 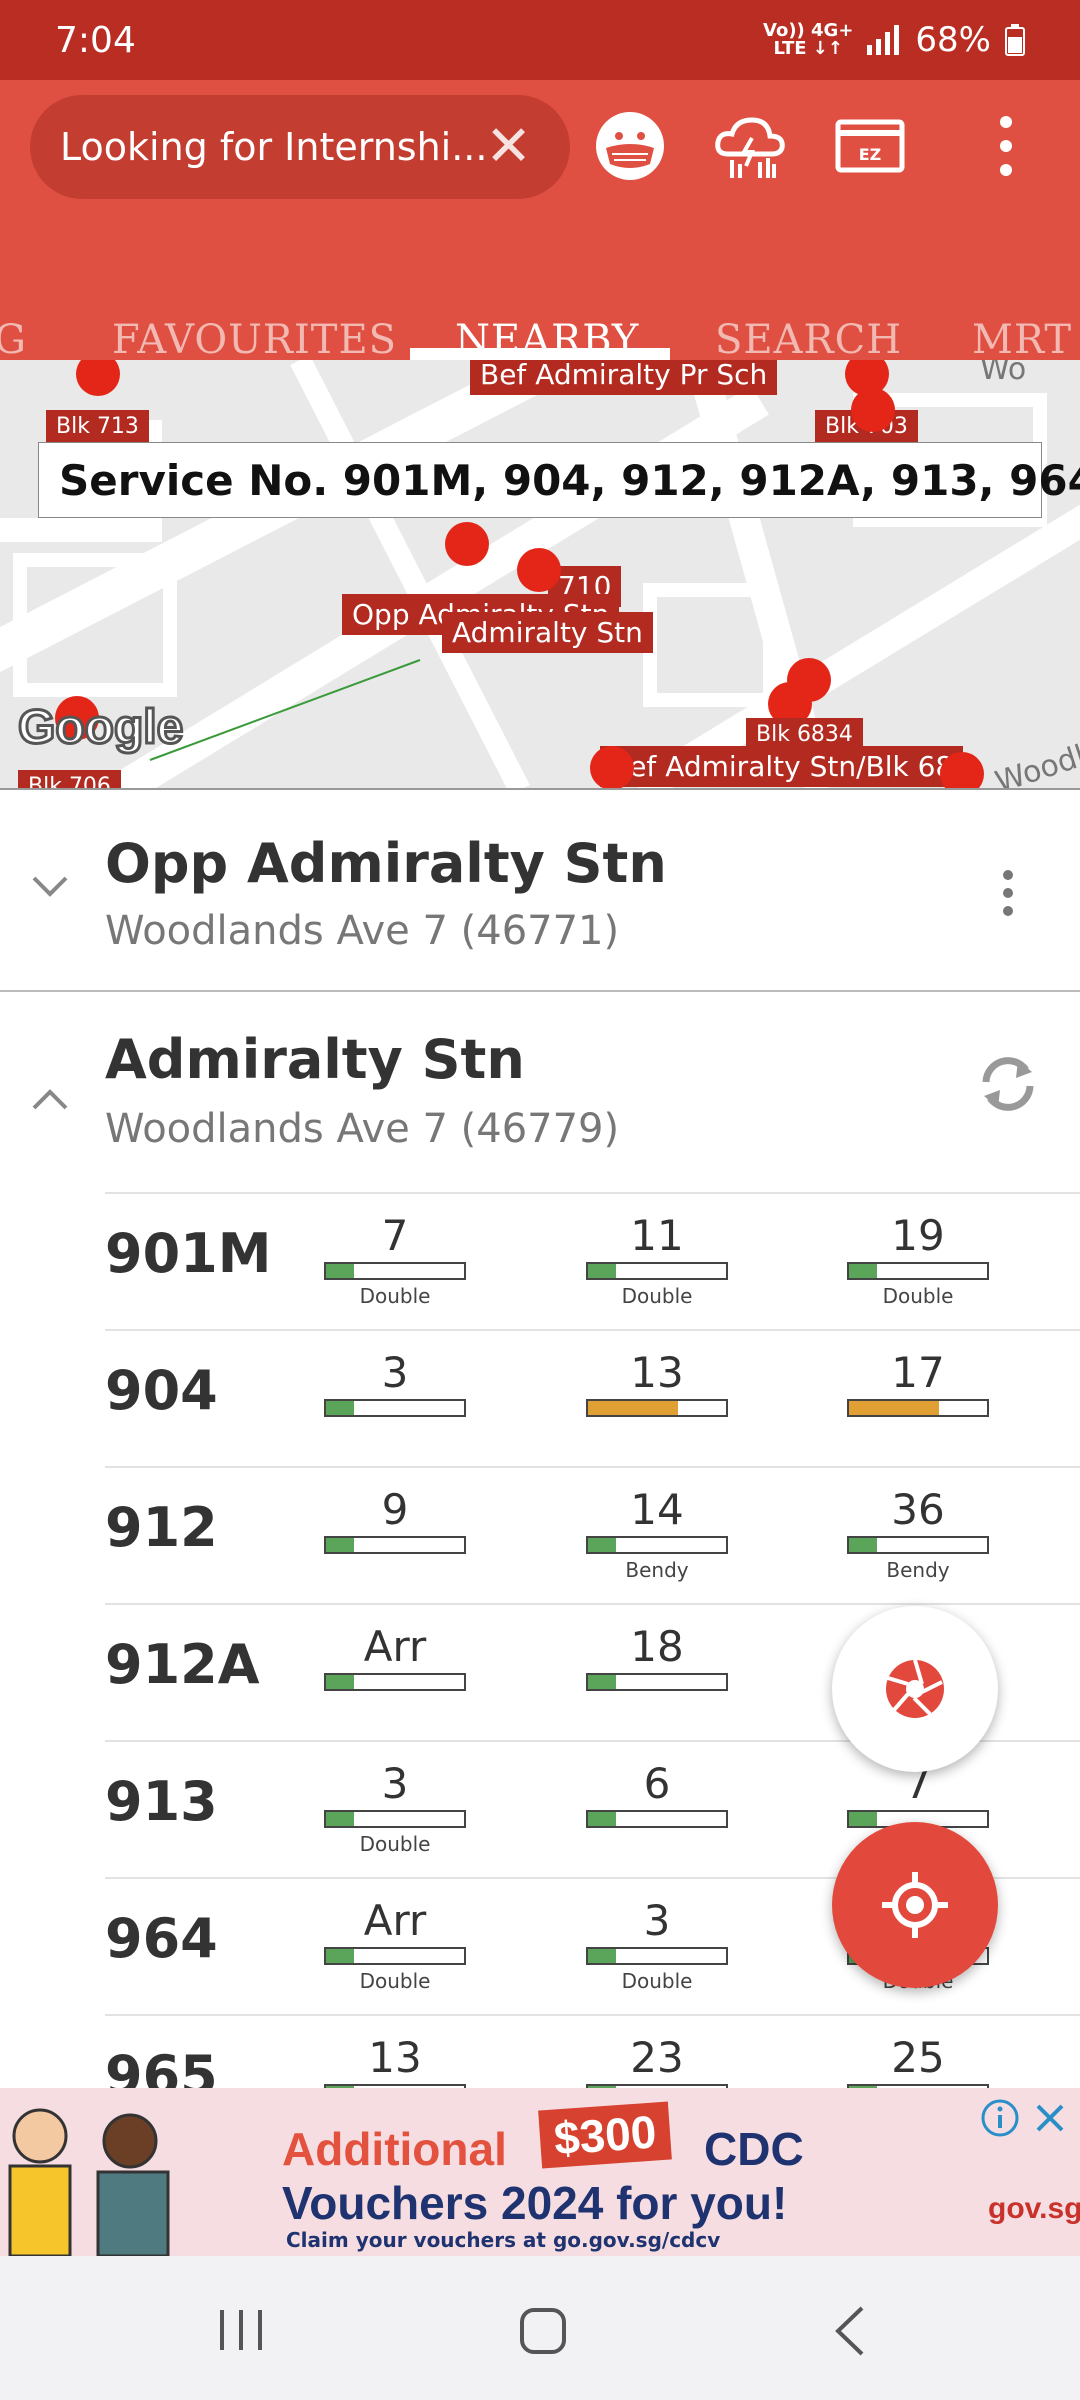 I want to click on map-marker-label: Bef Admiralty Pr Sch, so click(x=624, y=377).